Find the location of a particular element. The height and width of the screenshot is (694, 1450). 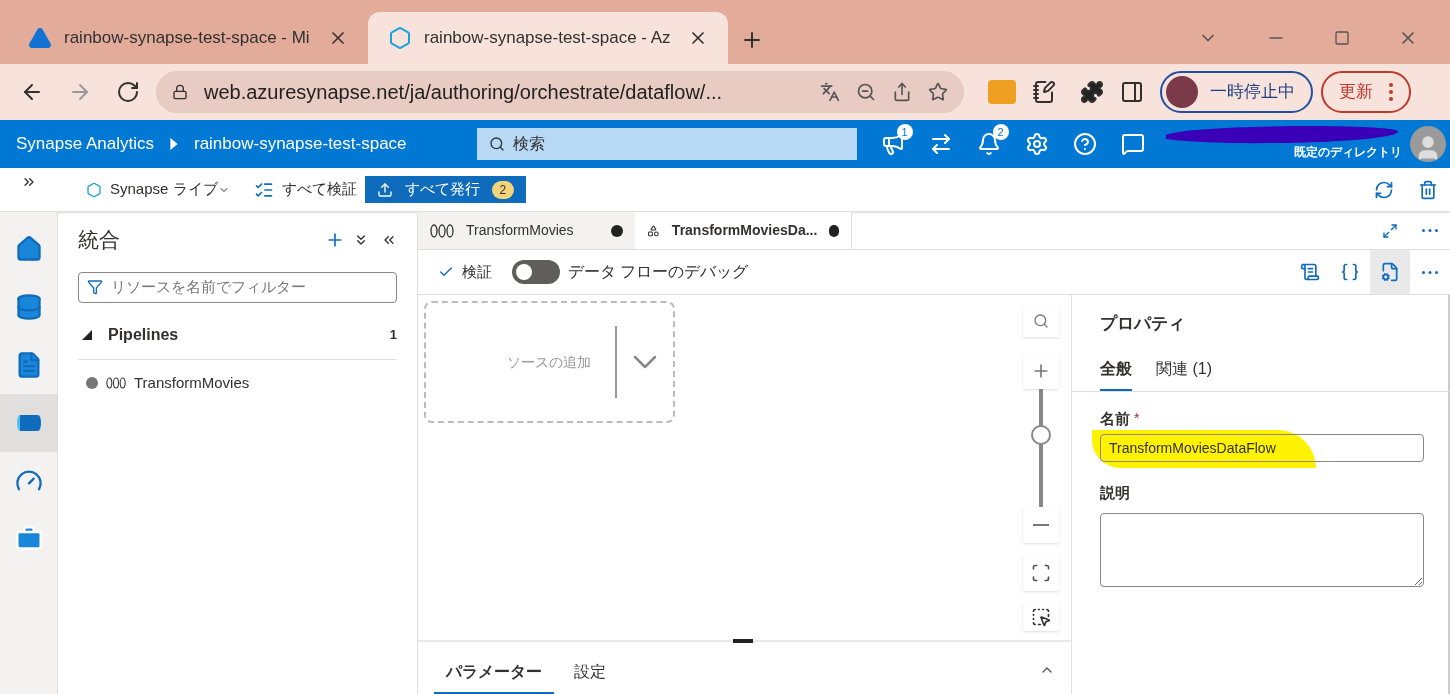

database-icon is located at coordinates (28, 307).